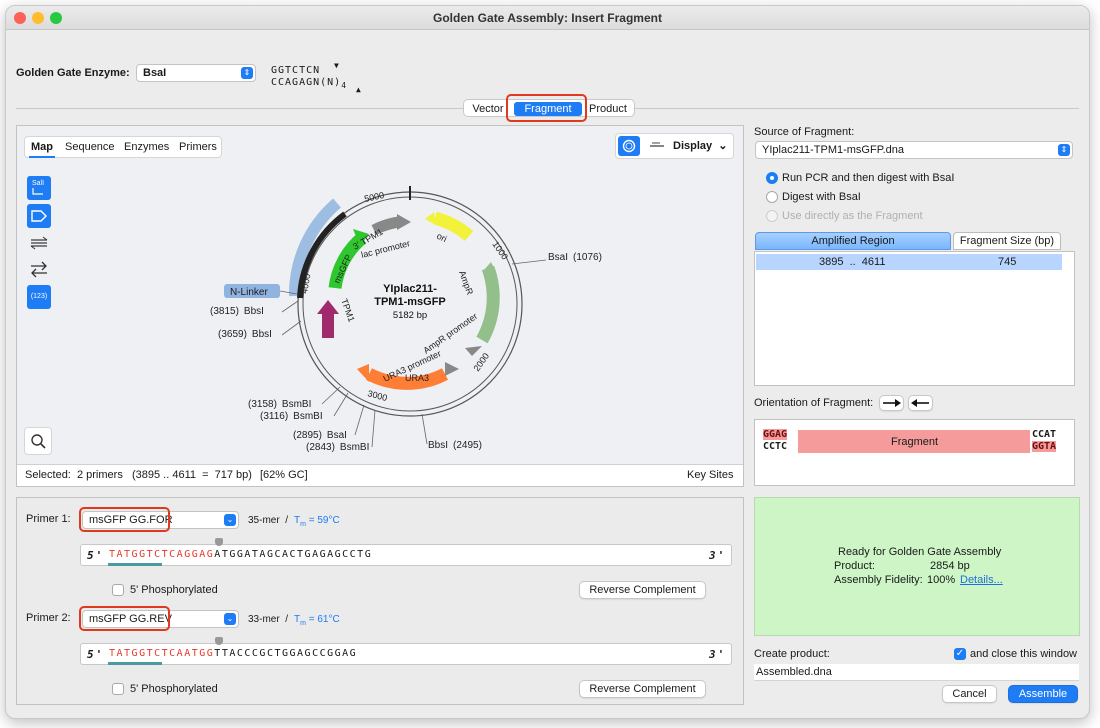 The width and height of the screenshot is (1100, 728). Describe the element at coordinates (642, 689) in the screenshot. I see `primer2-reverse-complement-button: Reverse Complement` at that location.